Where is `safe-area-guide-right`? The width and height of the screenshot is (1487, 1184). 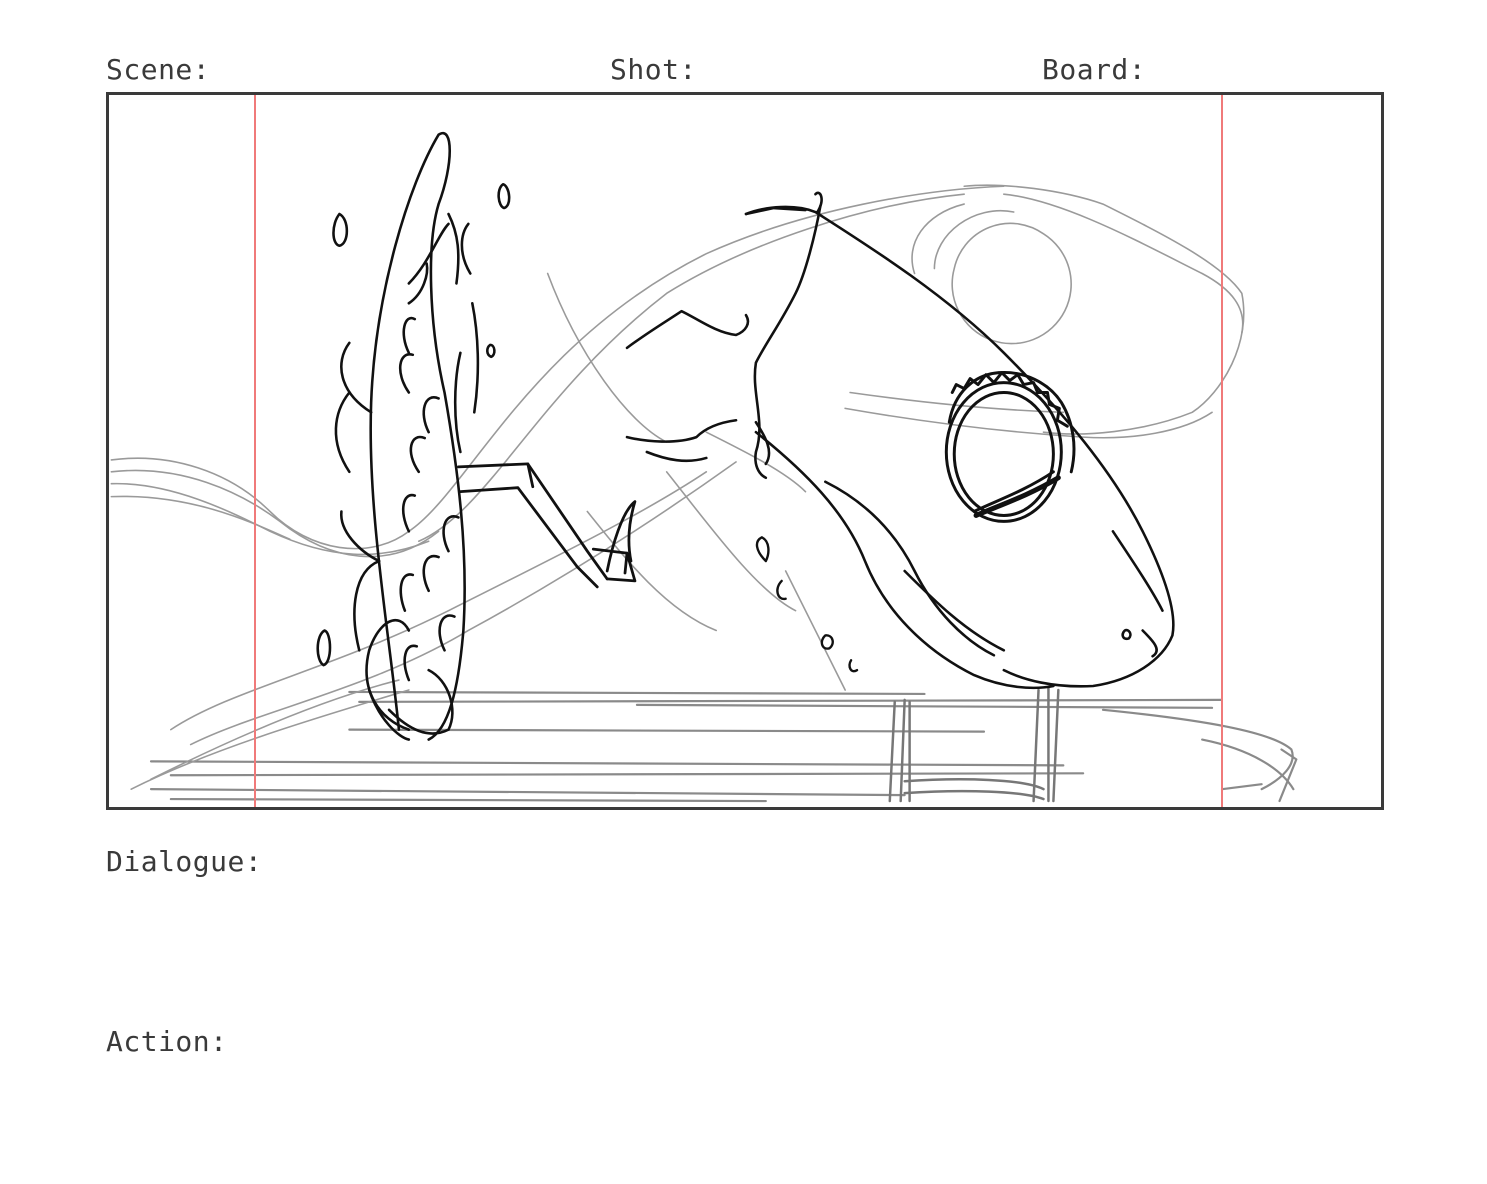 safe-area-guide-right is located at coordinates (1222, 451).